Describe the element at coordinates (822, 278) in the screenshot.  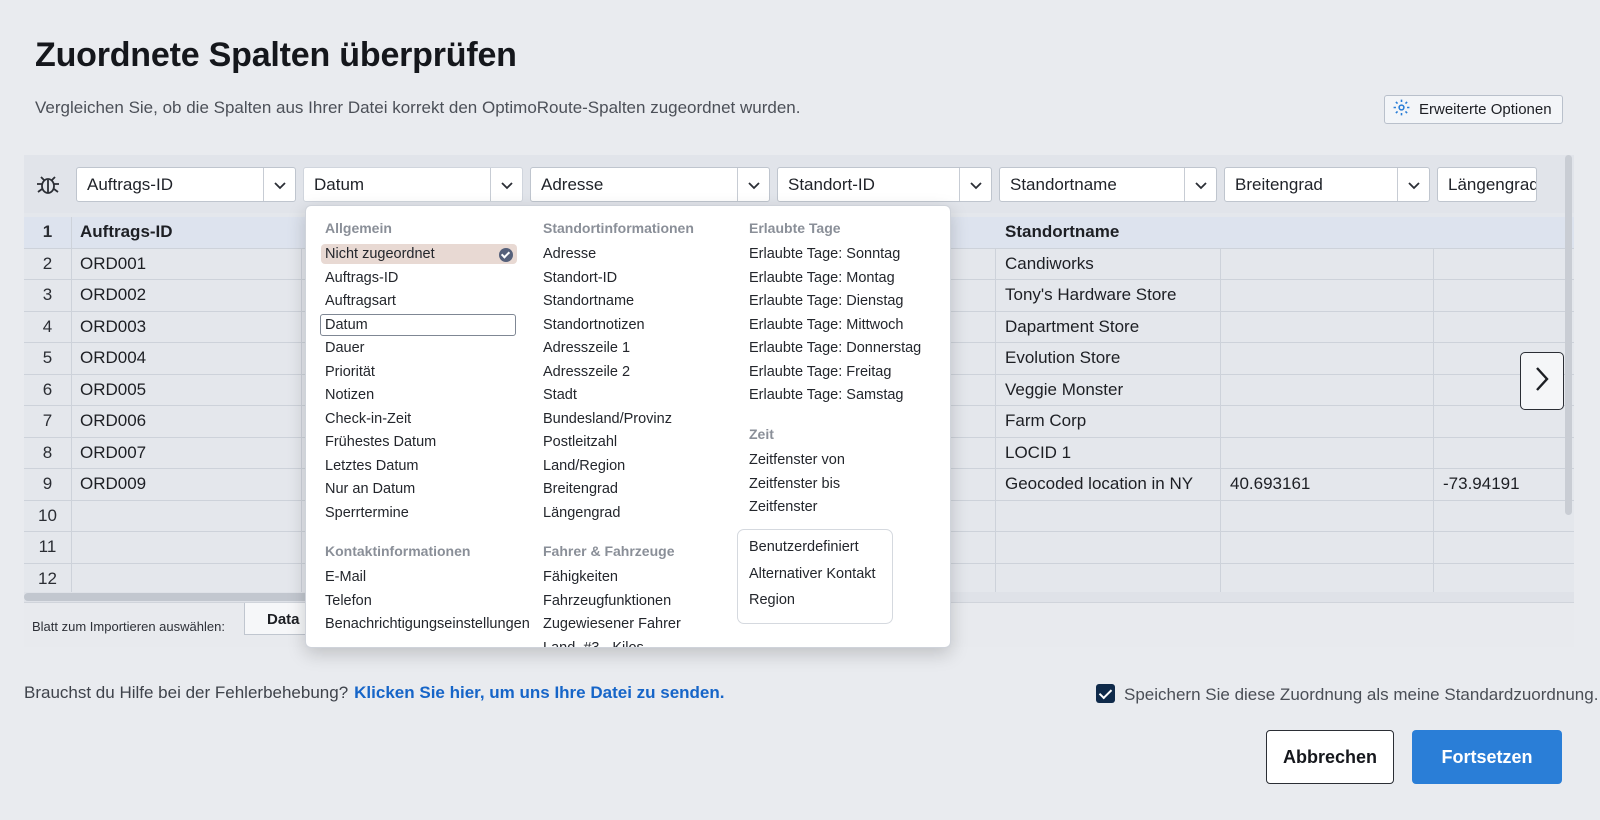
I see `dropdown-option: Erlaubte Tage: Montag` at that location.